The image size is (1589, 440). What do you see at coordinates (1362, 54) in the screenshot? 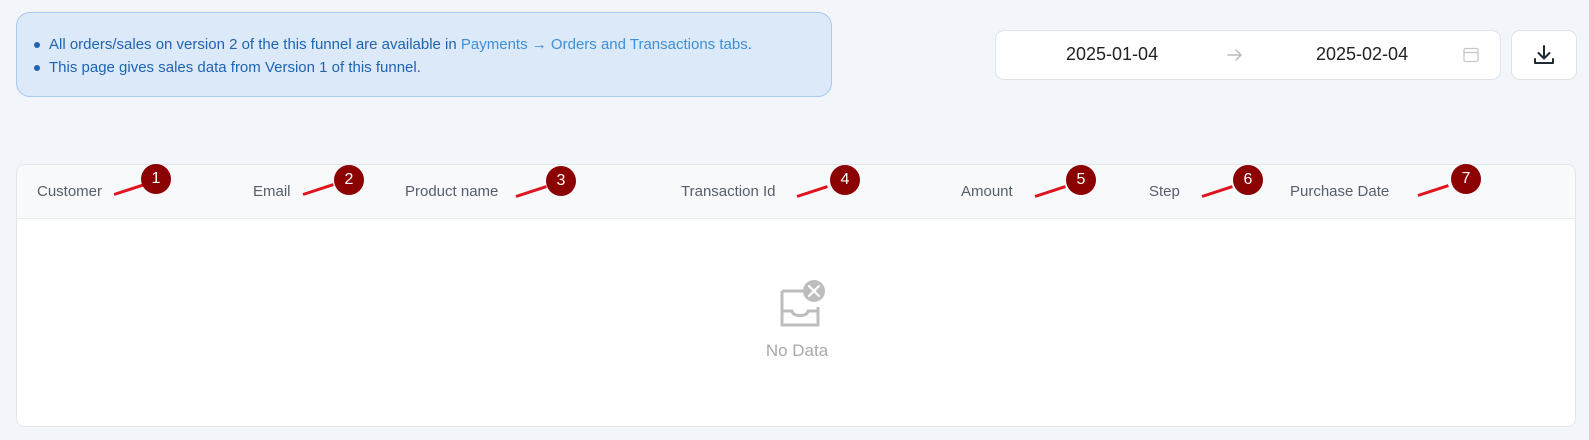
I see `end-date-input: 2025-02-04` at bounding box center [1362, 54].